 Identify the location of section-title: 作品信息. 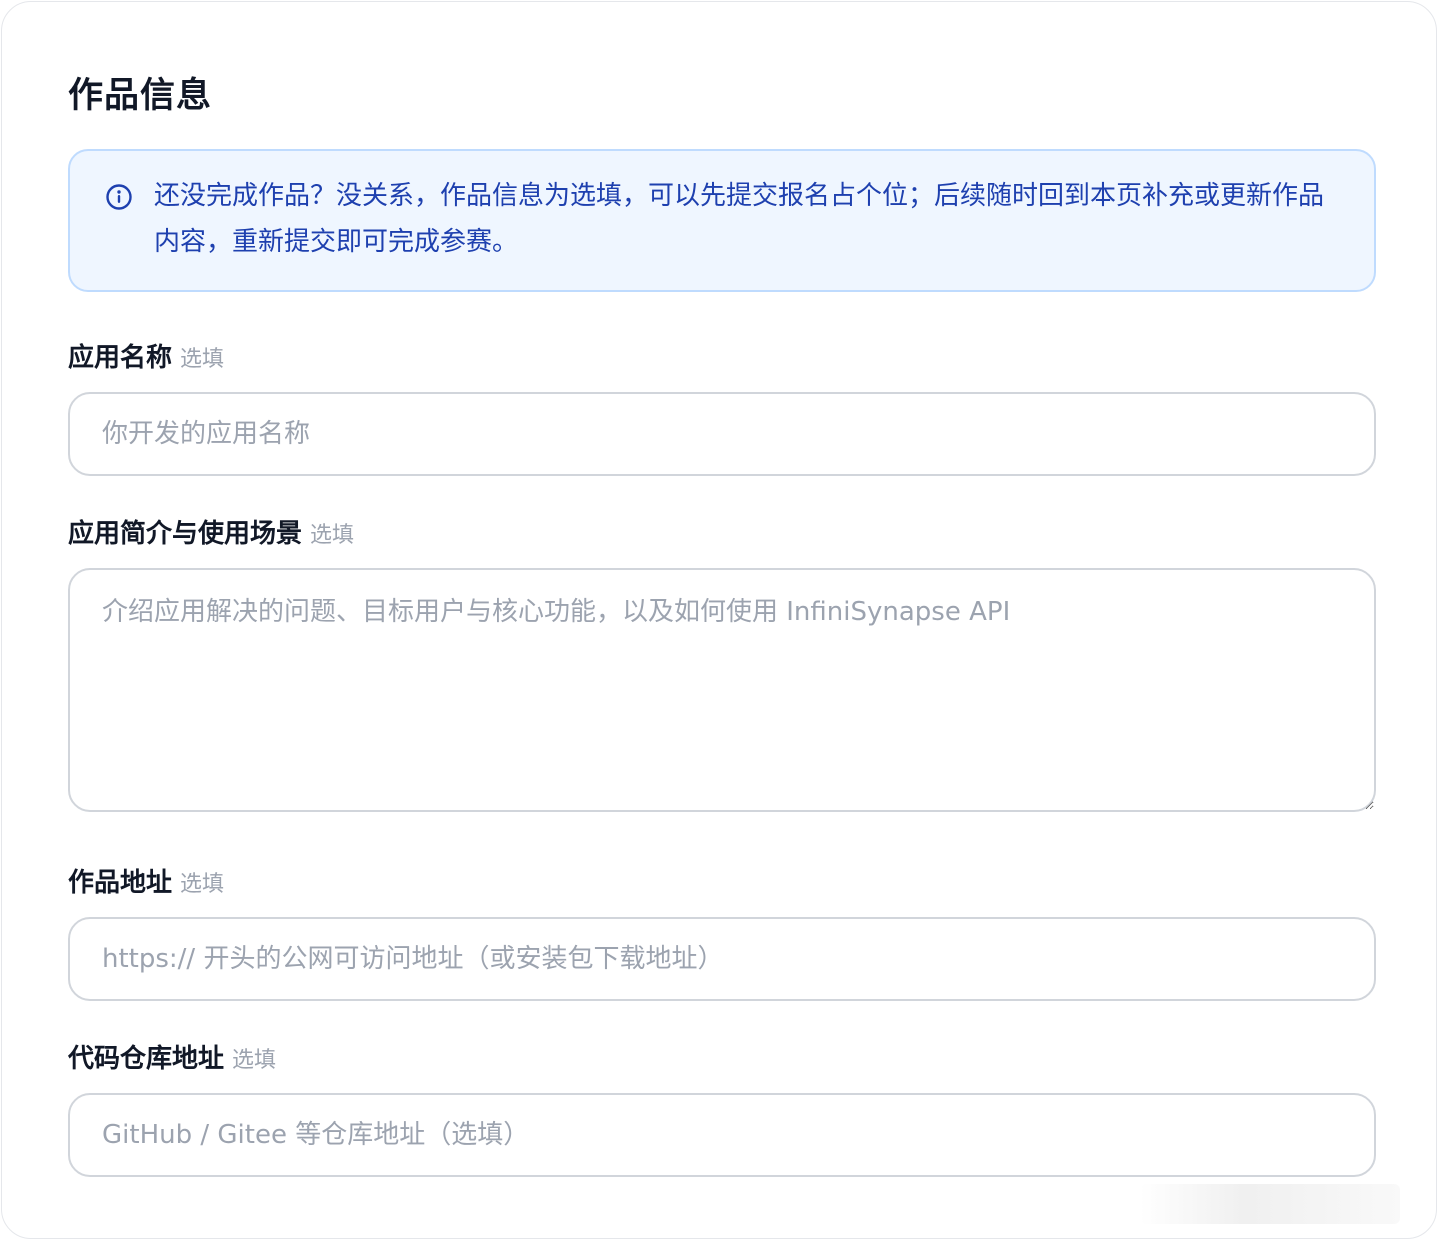
(140, 96).